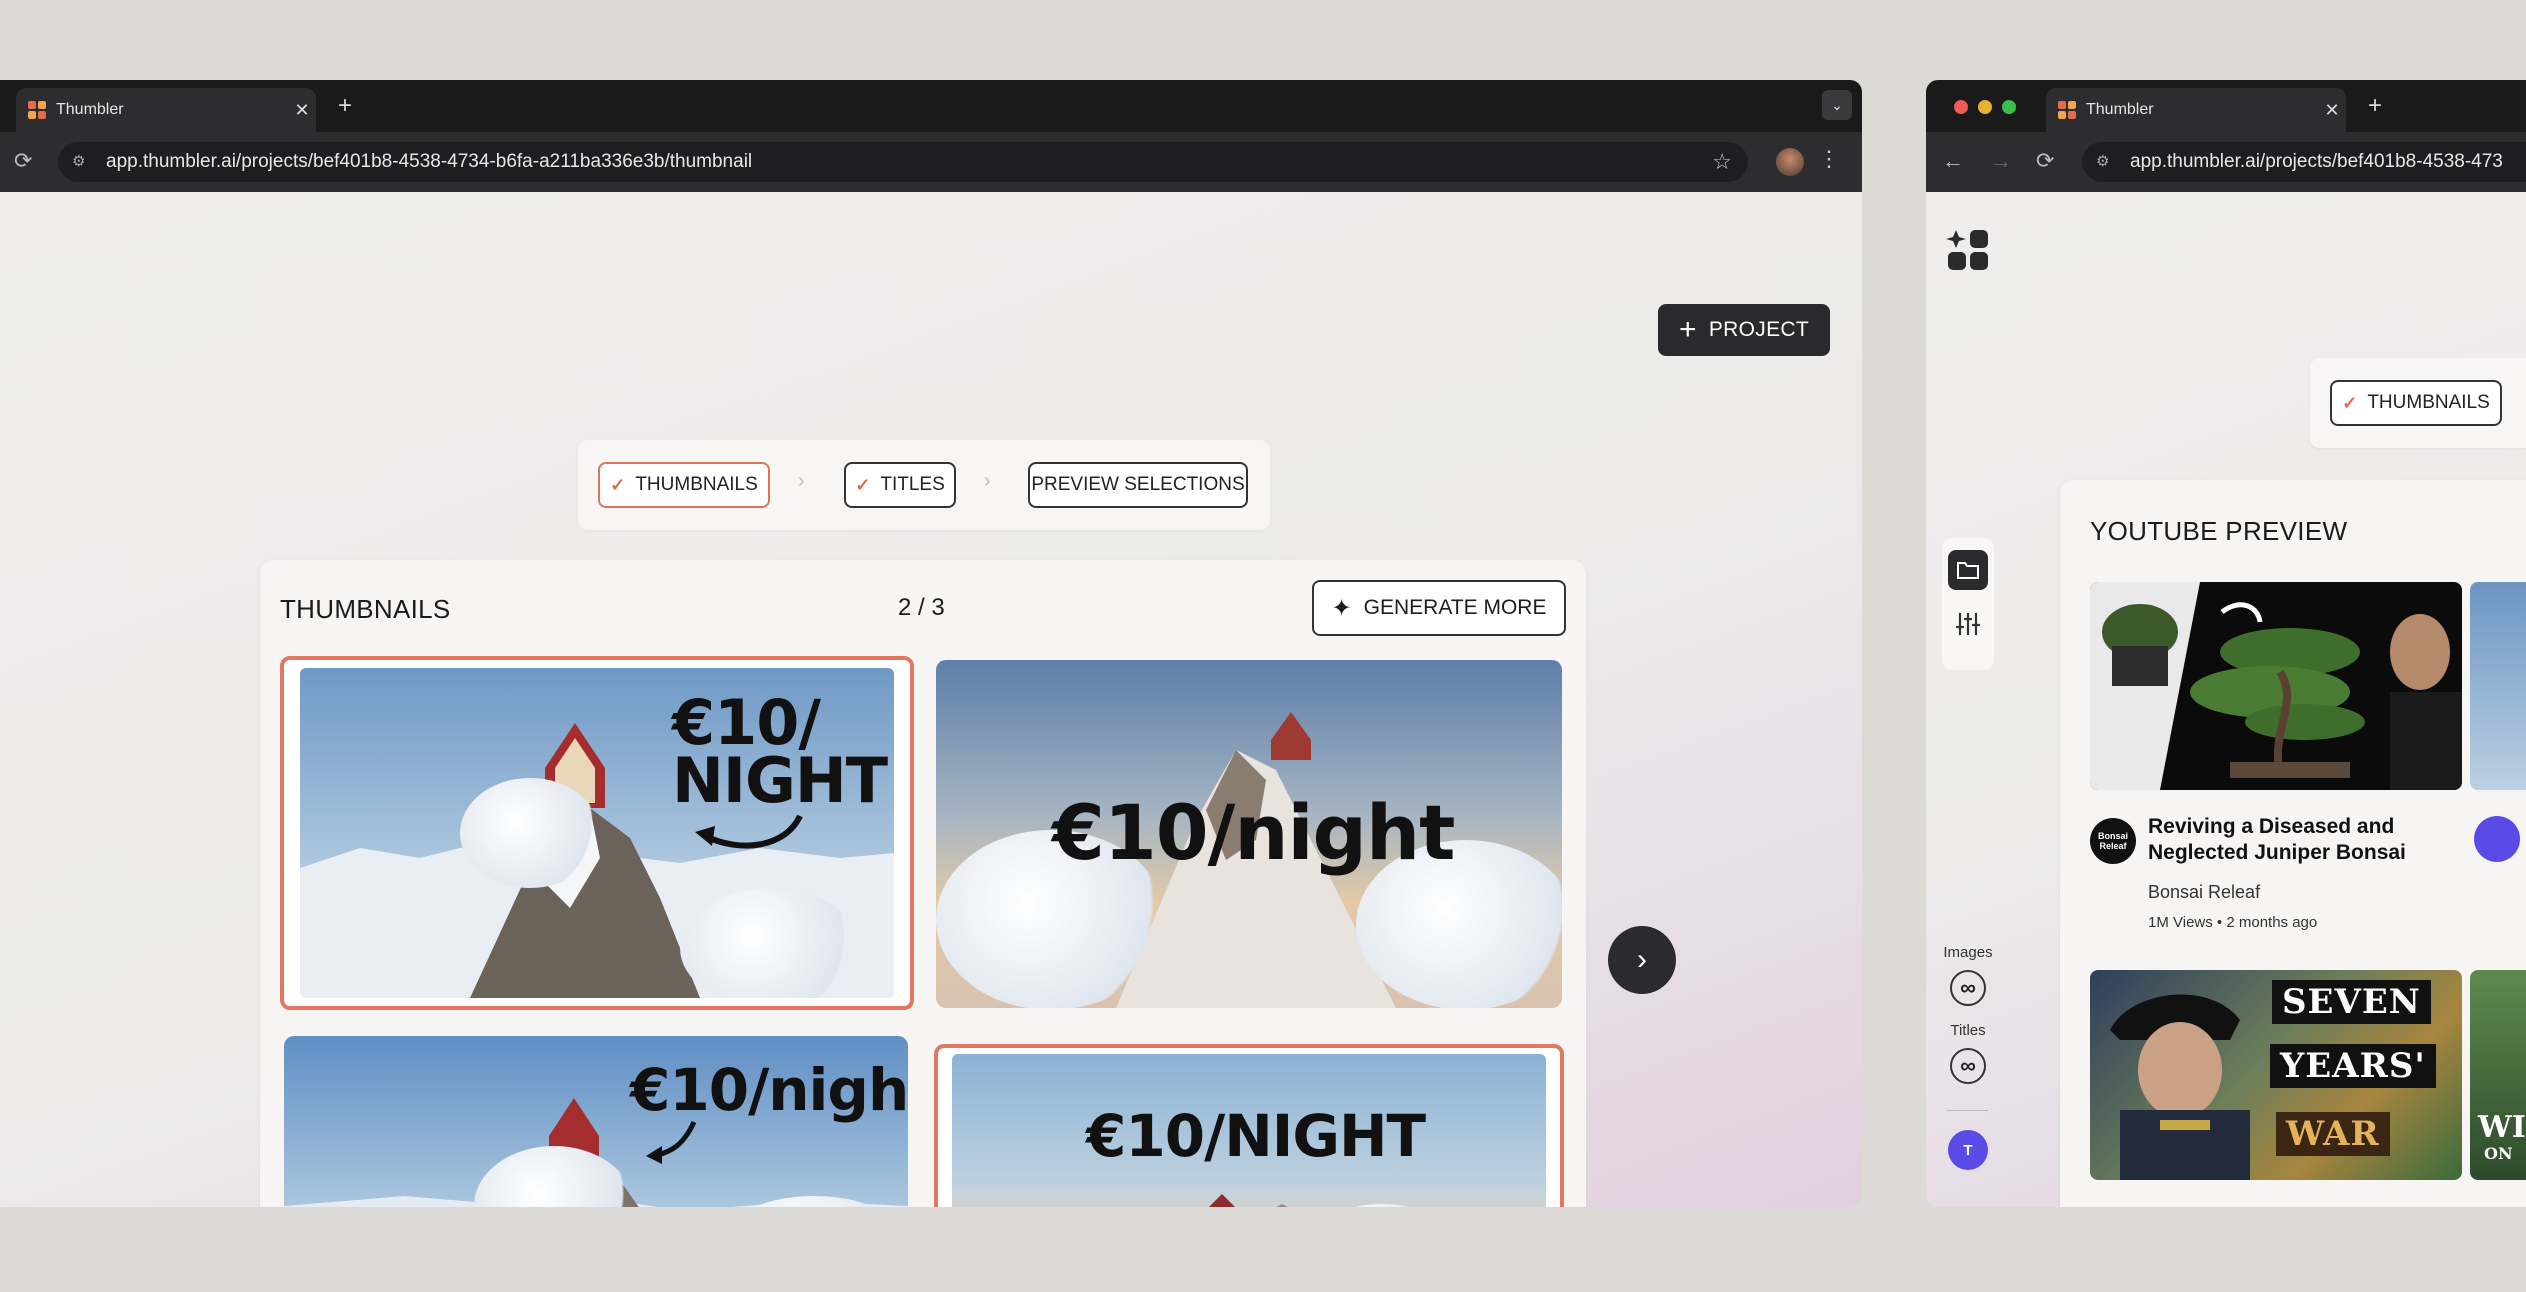 This screenshot has height=1292, width=2526. I want to click on thumbnail-text: €10/ NIGHT, so click(780, 751).